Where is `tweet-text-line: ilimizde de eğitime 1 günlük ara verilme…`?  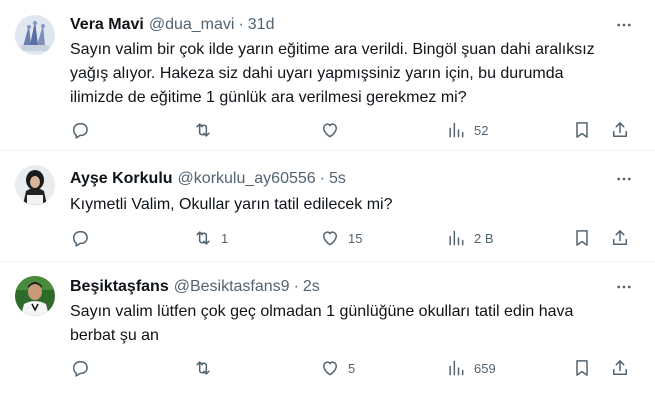 tweet-text-line: ilimizde de eğitime 1 günlük ara verilme… is located at coordinates (268, 97).